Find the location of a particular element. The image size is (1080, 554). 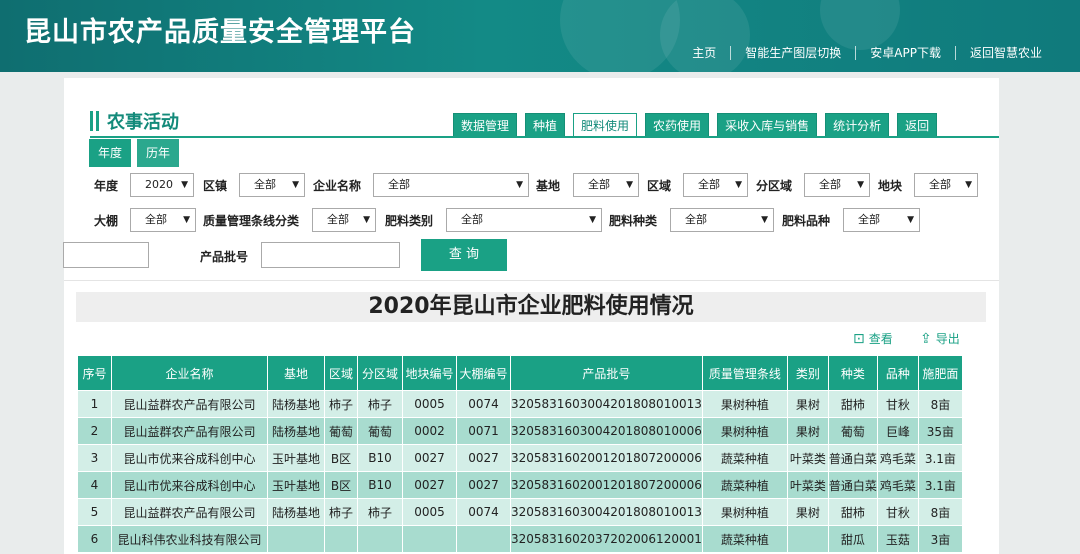

table-cell: 320583160200120180720000​6 is located at coordinates (606, 485).